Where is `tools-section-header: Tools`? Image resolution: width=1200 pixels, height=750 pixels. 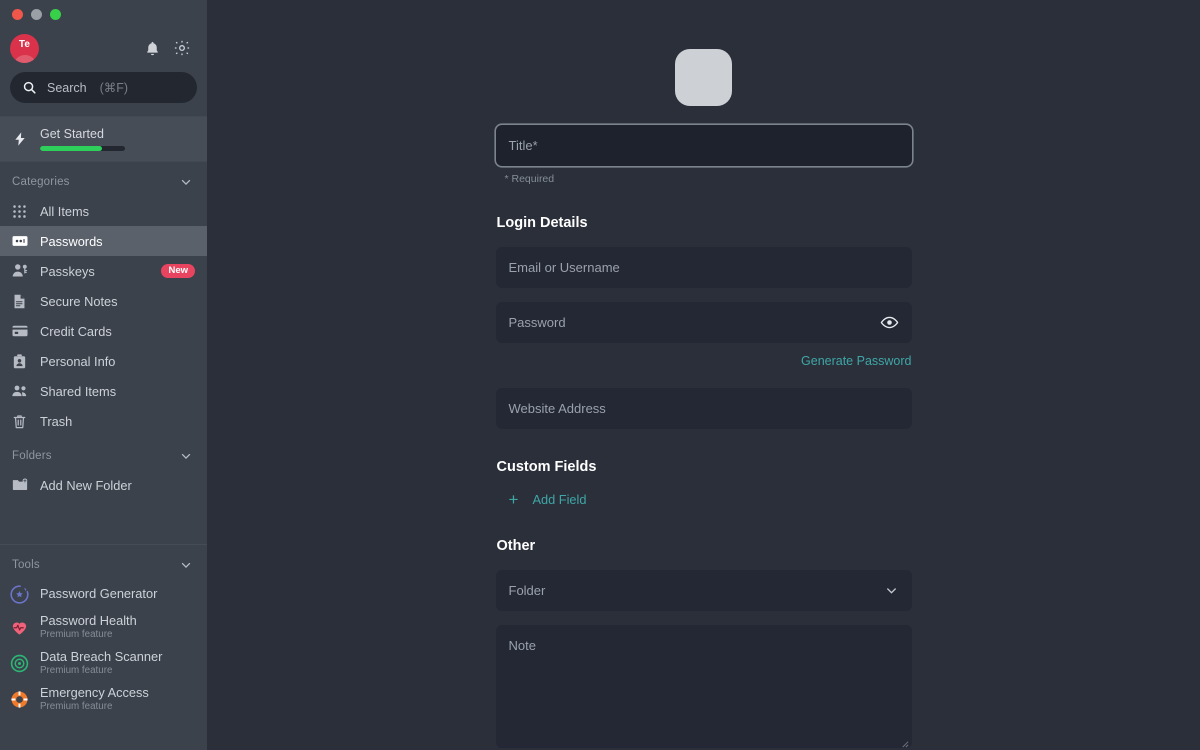 tools-section-header: Tools is located at coordinates (103, 562).